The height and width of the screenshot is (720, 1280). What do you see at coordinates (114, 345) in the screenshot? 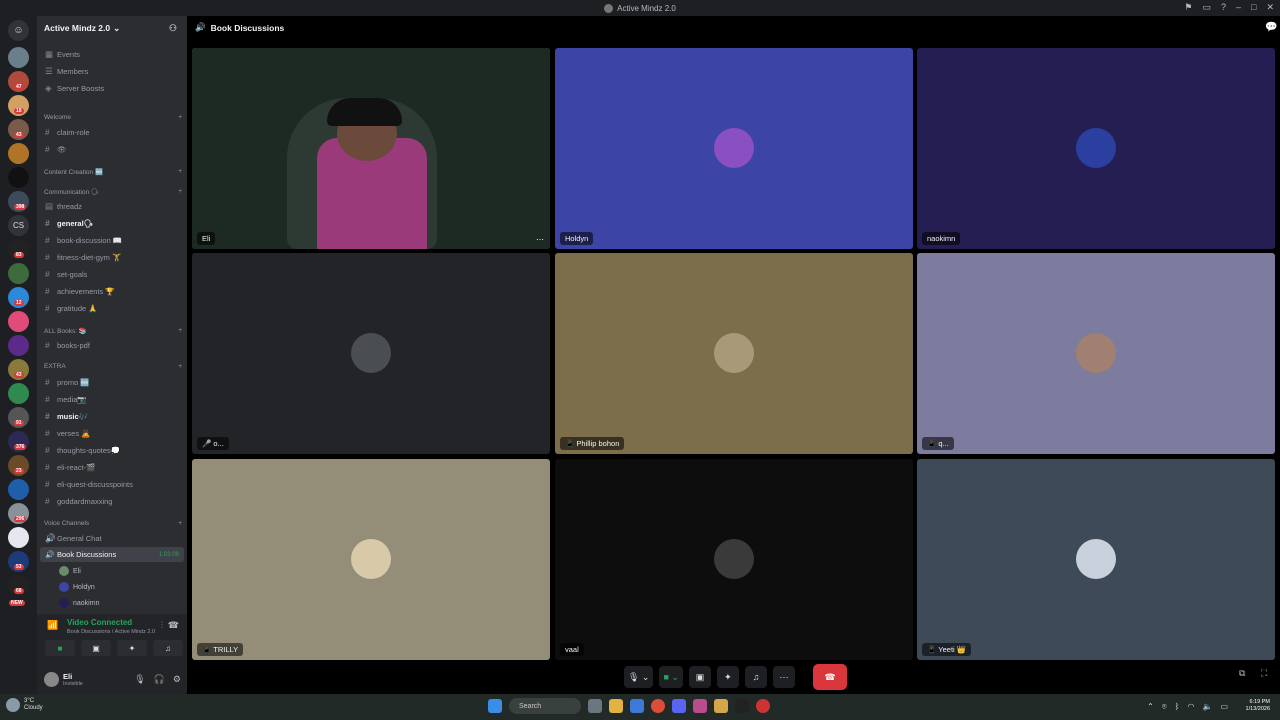
I see `channel-books-pdf: # books-pdf` at bounding box center [114, 345].